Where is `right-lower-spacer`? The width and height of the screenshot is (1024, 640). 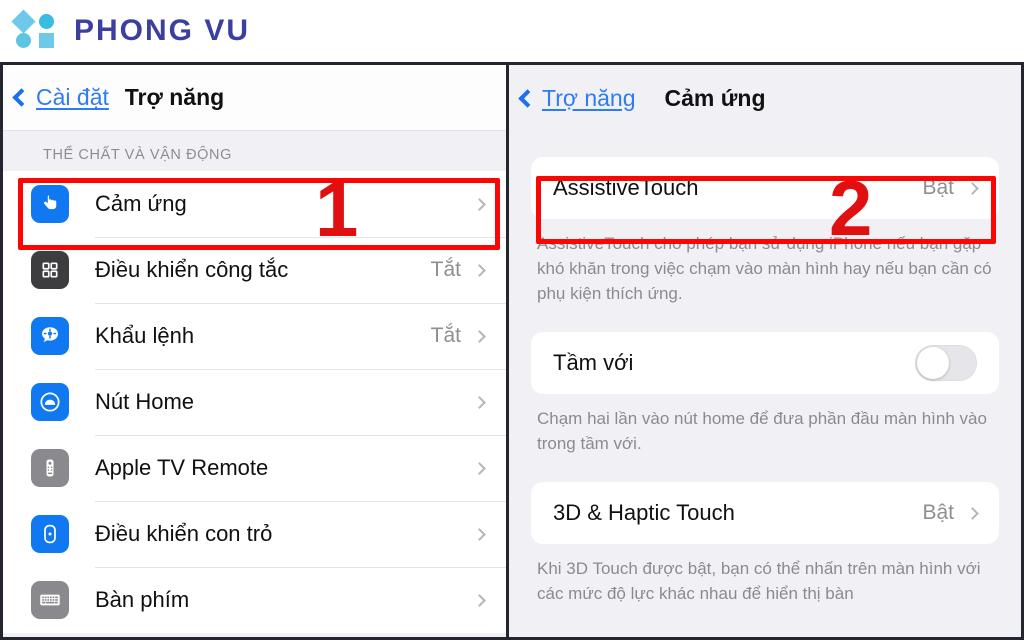
right-lower-spacer is located at coordinates (765, 469).